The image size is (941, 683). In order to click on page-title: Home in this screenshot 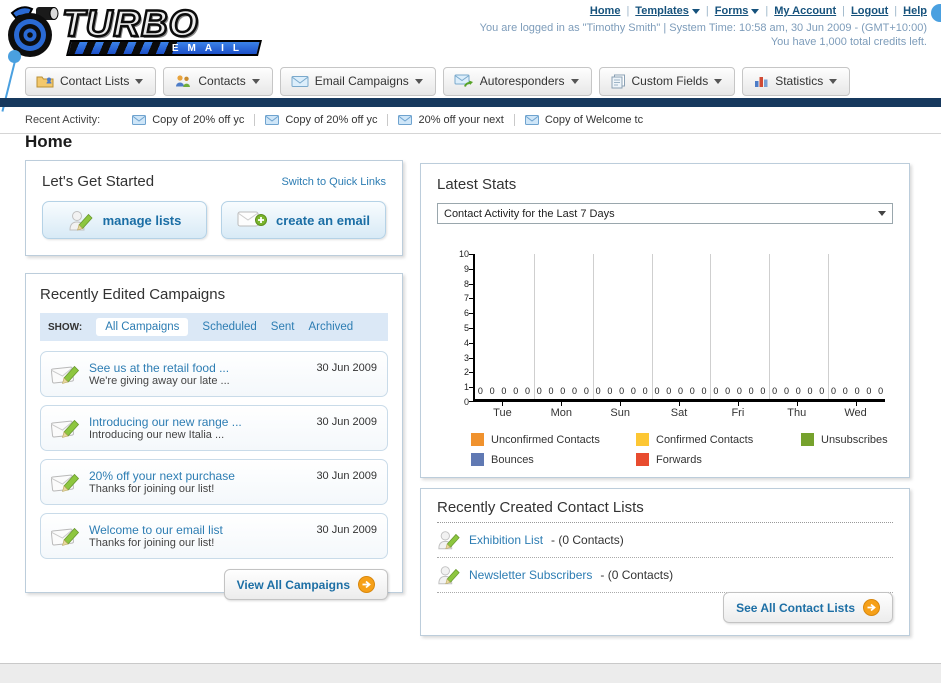, I will do `click(49, 141)`.